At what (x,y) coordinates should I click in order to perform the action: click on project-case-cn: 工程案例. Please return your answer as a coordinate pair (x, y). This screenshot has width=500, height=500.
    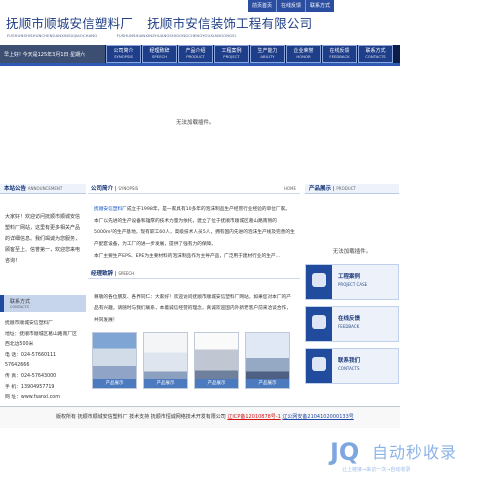
    Looking at the image, I should click on (349, 277).